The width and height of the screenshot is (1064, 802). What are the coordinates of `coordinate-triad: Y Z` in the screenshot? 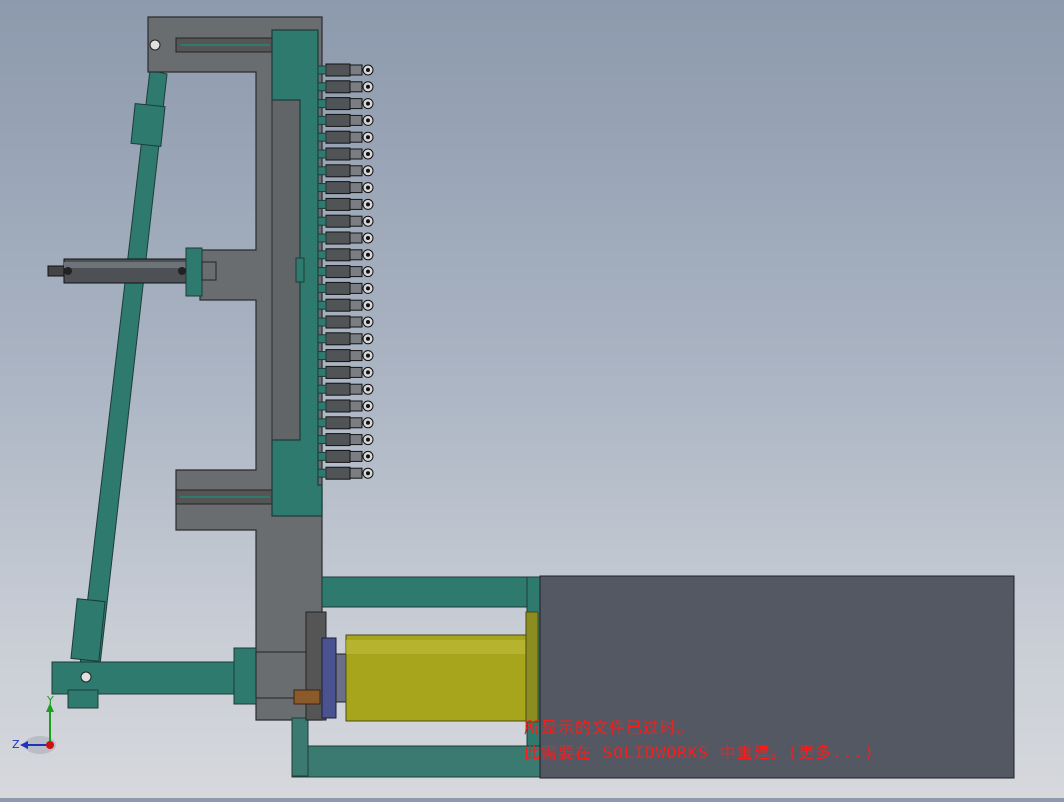 It's located at (34, 724).